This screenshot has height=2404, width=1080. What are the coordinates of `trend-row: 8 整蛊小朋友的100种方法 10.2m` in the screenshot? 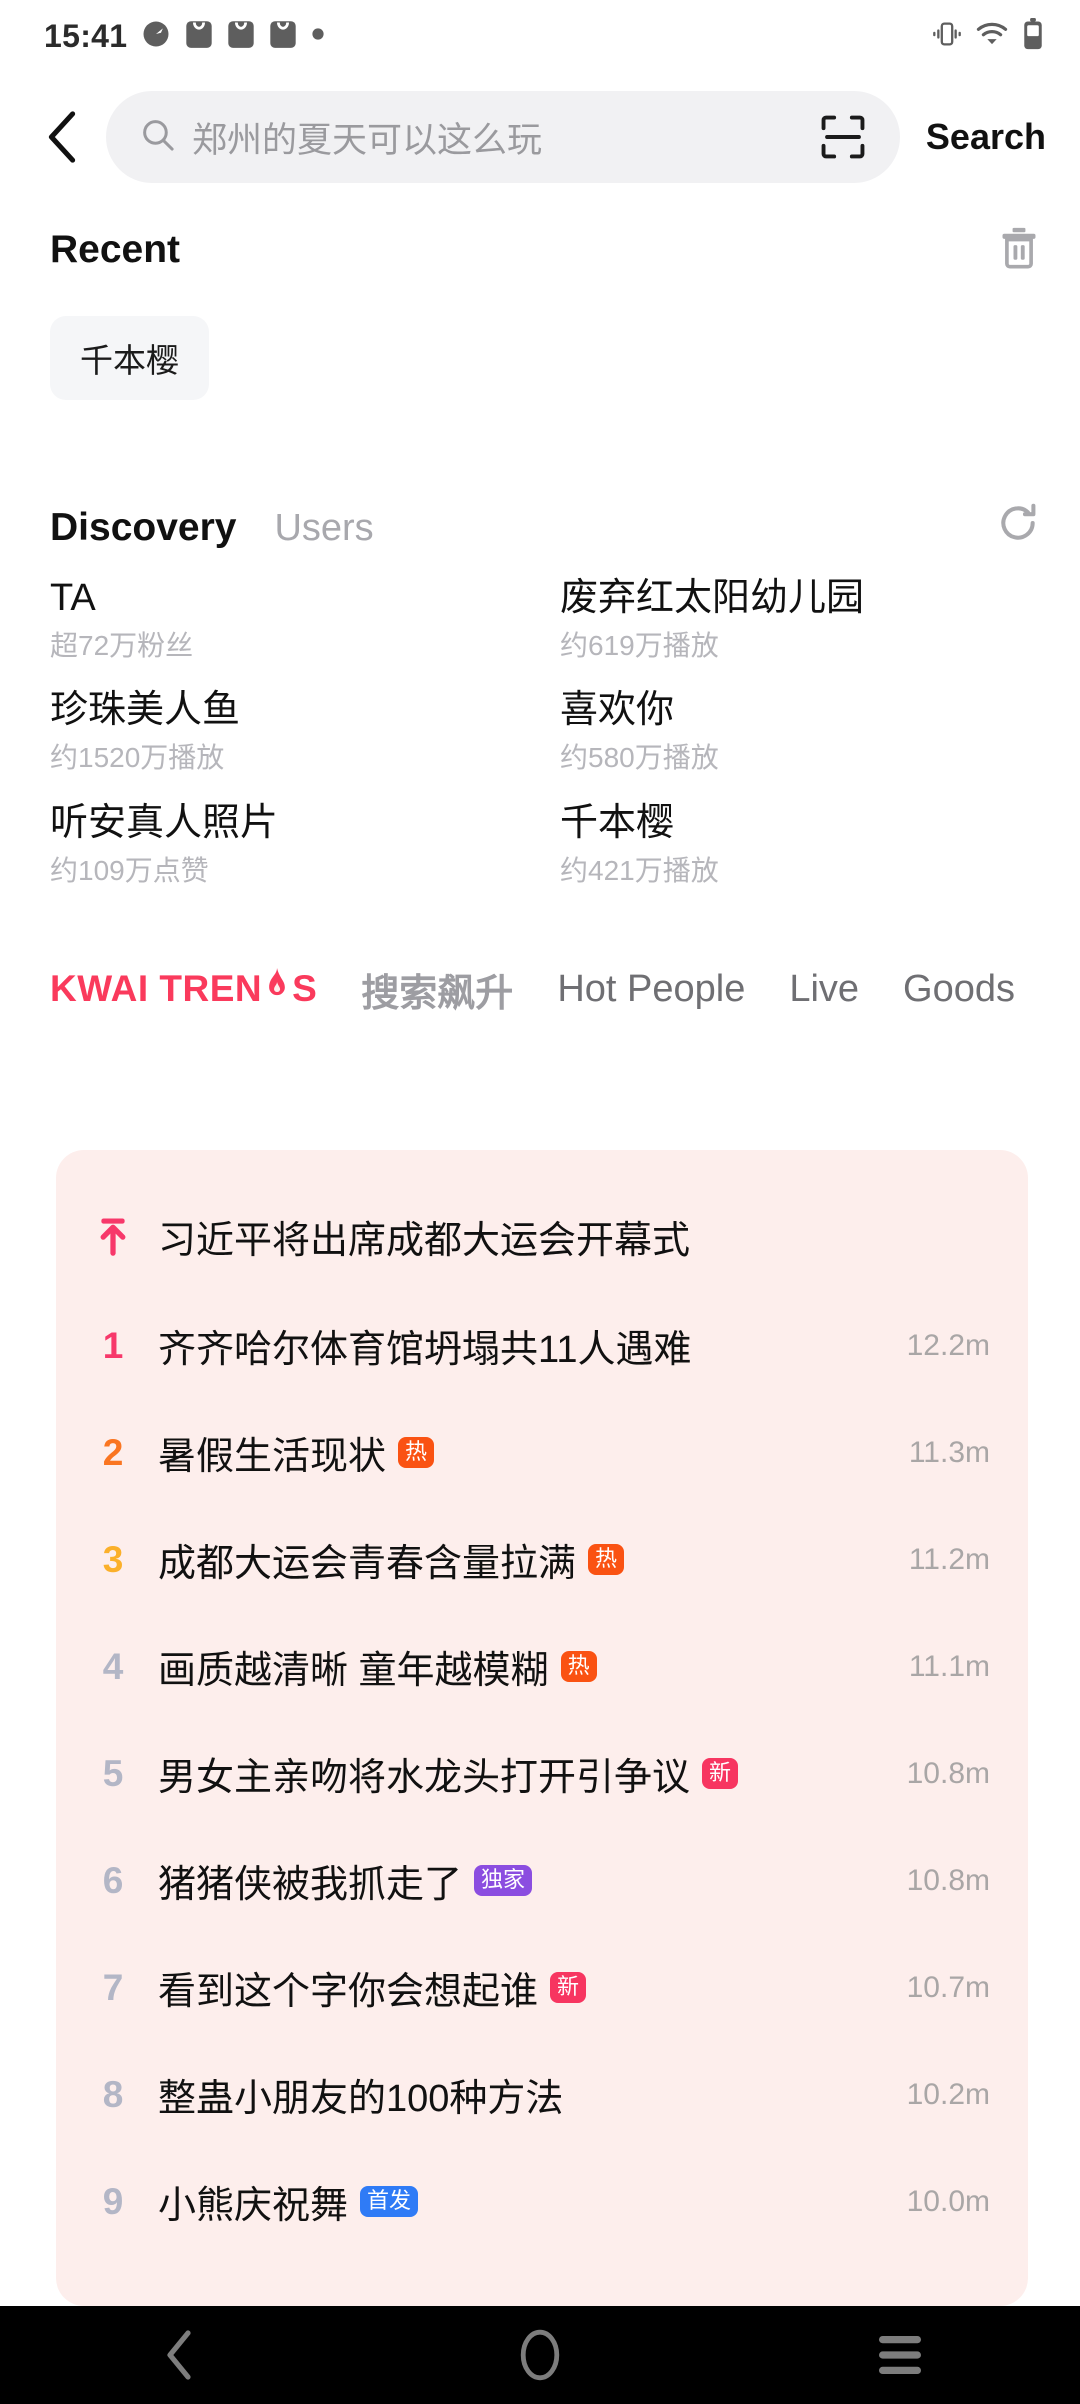 It's located at (542, 2094).